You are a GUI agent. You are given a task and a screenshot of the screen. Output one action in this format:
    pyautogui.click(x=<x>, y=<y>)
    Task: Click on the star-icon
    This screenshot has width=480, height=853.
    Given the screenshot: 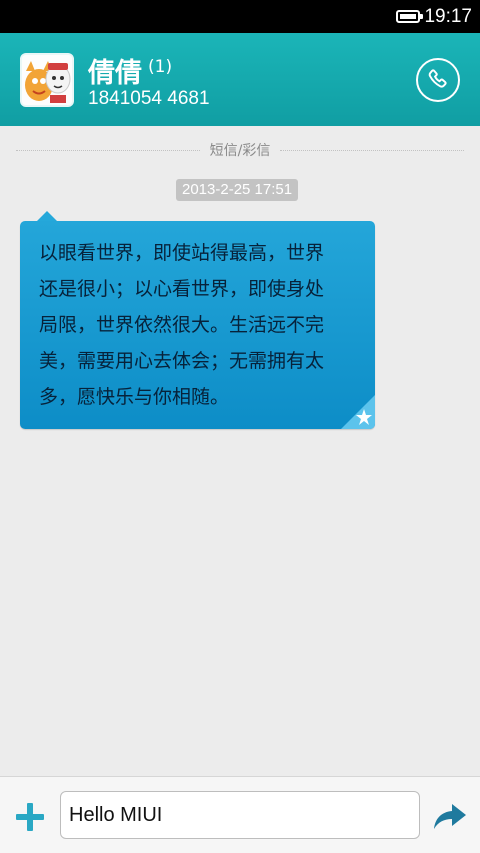 What is the action you would take?
    pyautogui.click(x=358, y=412)
    